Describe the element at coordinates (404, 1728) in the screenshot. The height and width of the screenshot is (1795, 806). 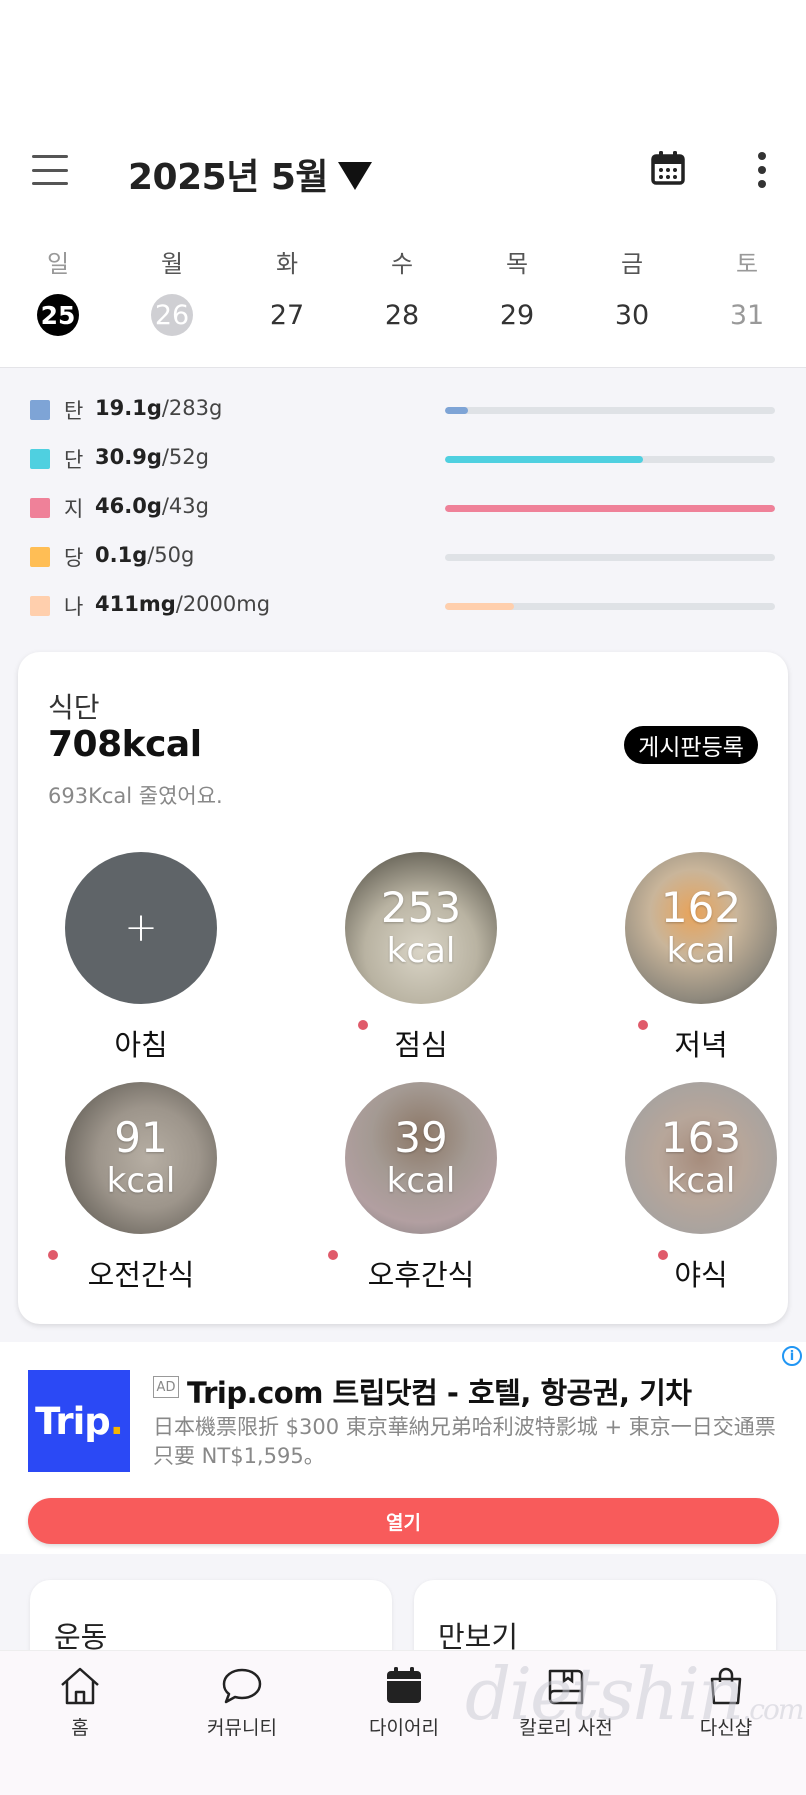
I see `nav-label: 다이어리` at that location.